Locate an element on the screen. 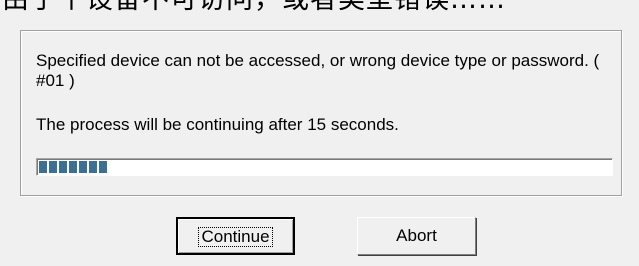 The image size is (639, 266). continue-button: Continue is located at coordinates (235, 236).